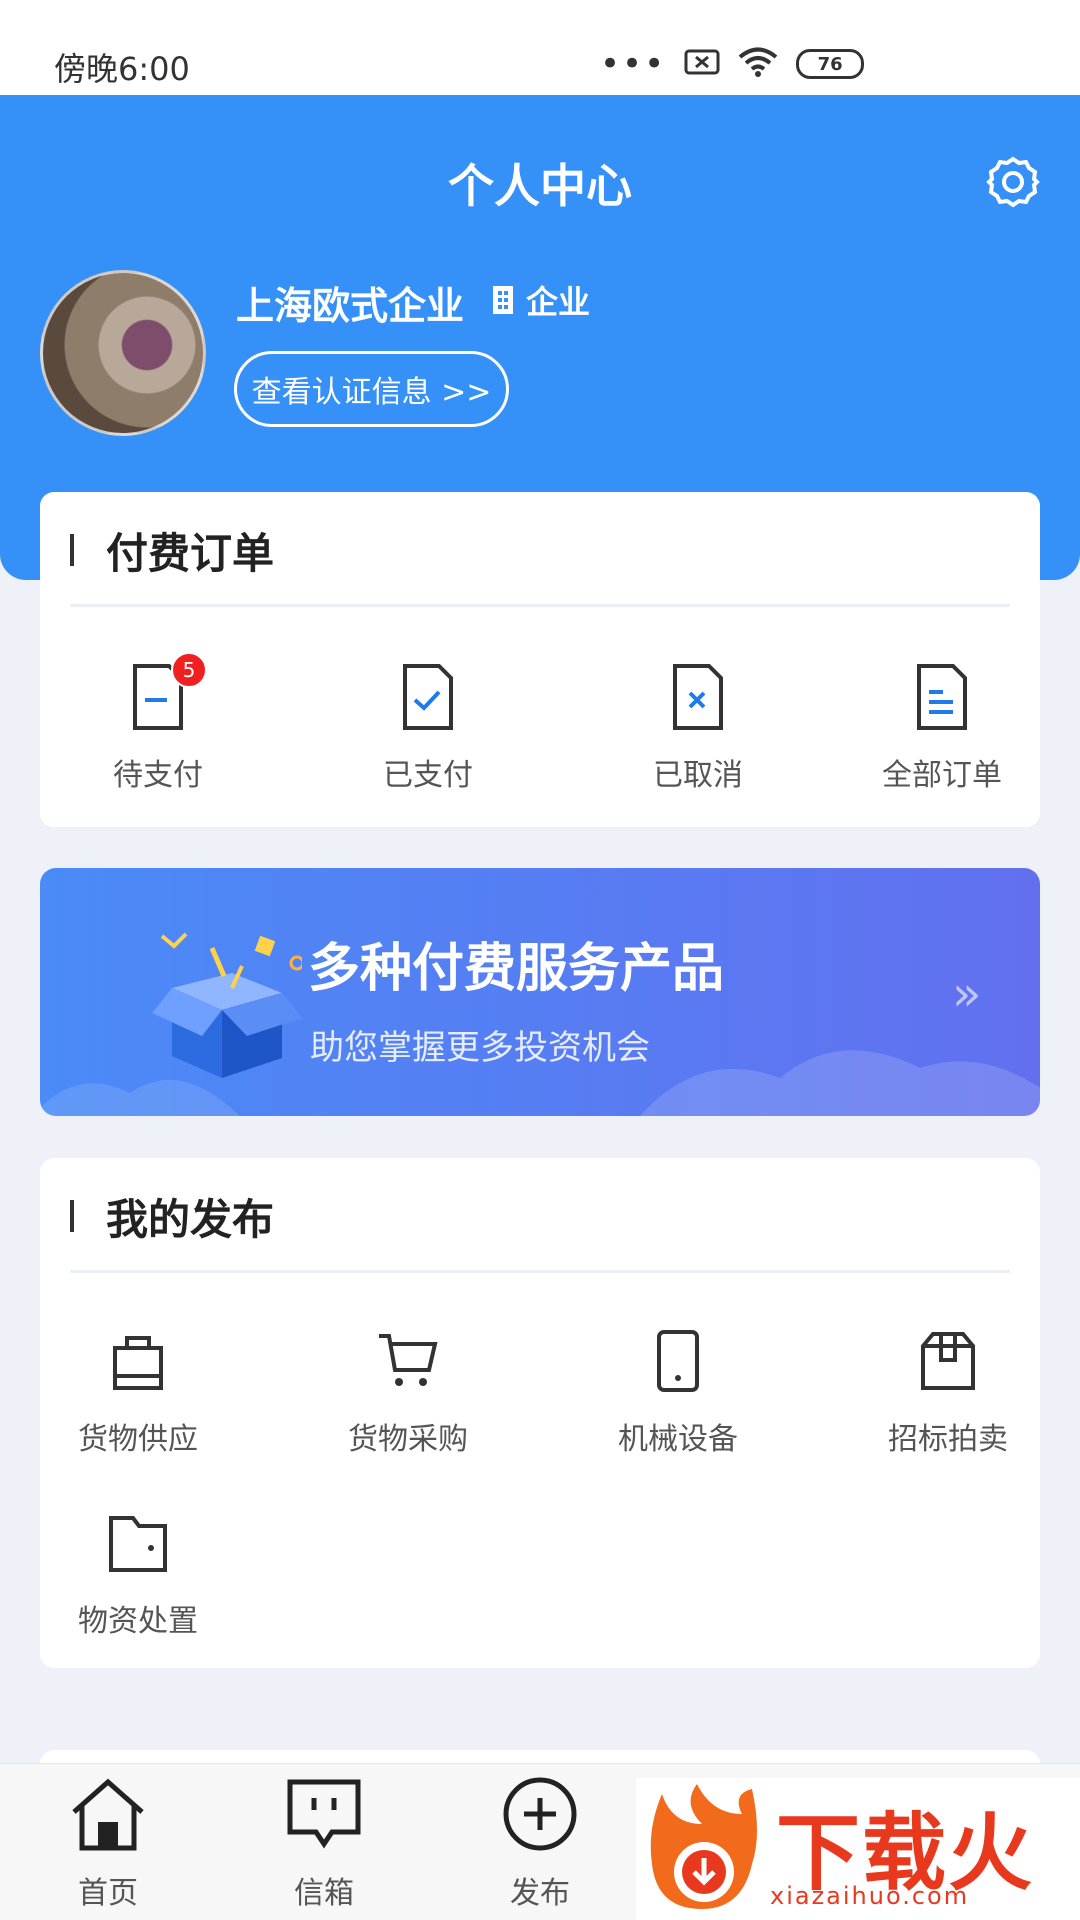 This screenshot has width=1080, height=1920. What do you see at coordinates (480, 1048) in the screenshot?
I see `banner-subtitle: 助您掌握更多投资机会` at bounding box center [480, 1048].